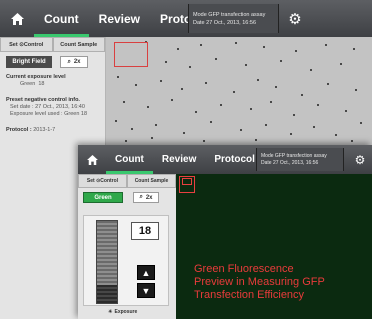  Describe the element at coordinates (103, 197) in the screenshot. I see `green-channel-button: Green` at that location.